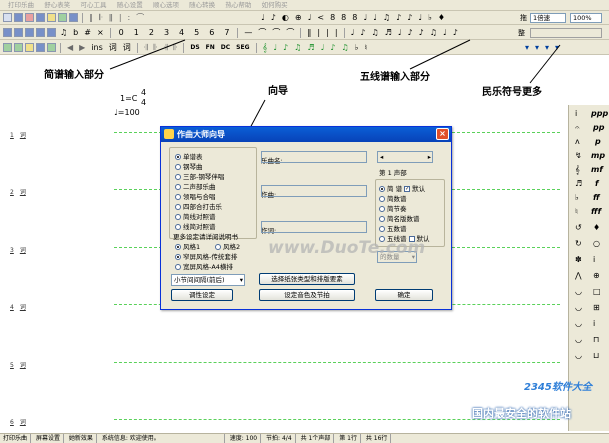  Describe the element at coordinates (393, 198) in the screenshot. I see `staff-radio: 简数谱` at that location.